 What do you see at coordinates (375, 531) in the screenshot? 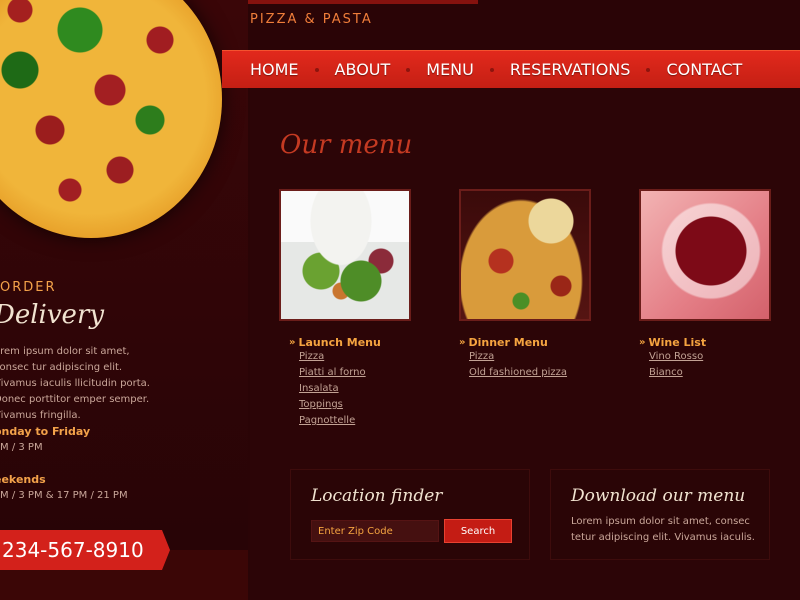
I see `zip-code-input` at bounding box center [375, 531].